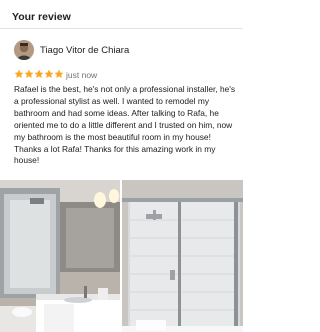  I want to click on rating-row: just now, so click(114, 75).